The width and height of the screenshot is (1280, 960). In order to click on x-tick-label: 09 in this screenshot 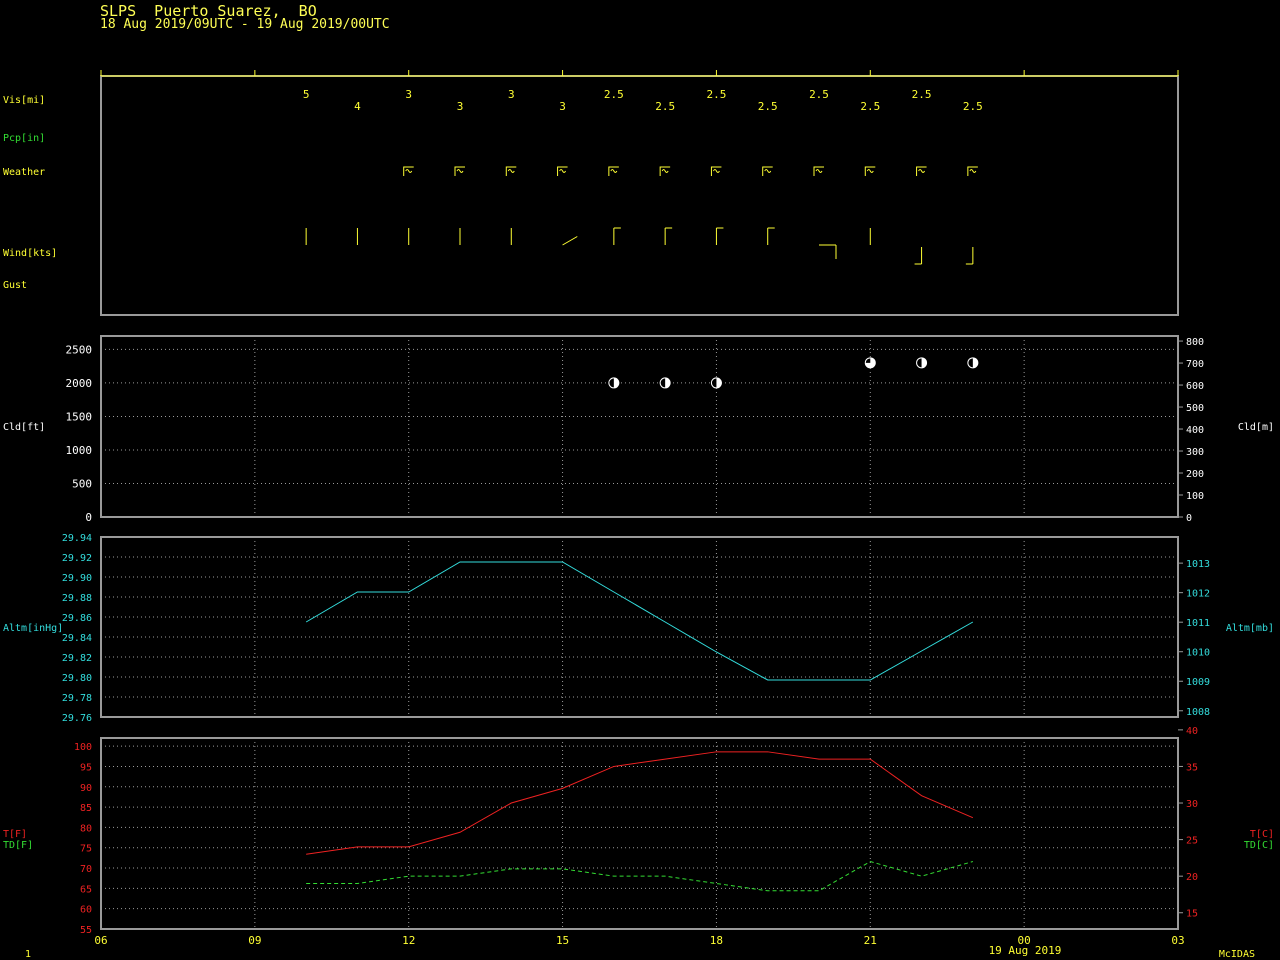, I will do `click(254, 940)`.